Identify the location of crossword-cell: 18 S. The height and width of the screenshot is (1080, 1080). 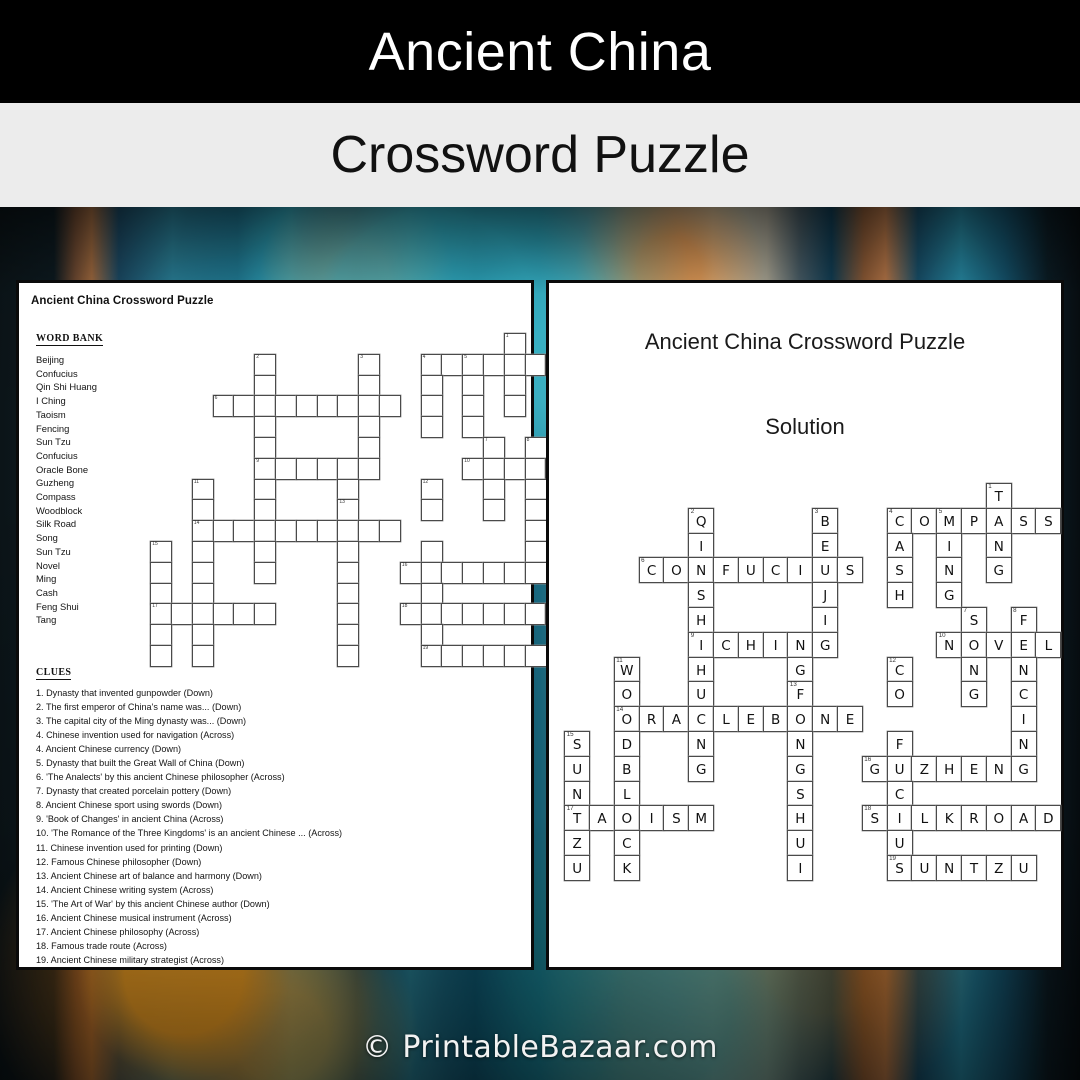
(874, 818).